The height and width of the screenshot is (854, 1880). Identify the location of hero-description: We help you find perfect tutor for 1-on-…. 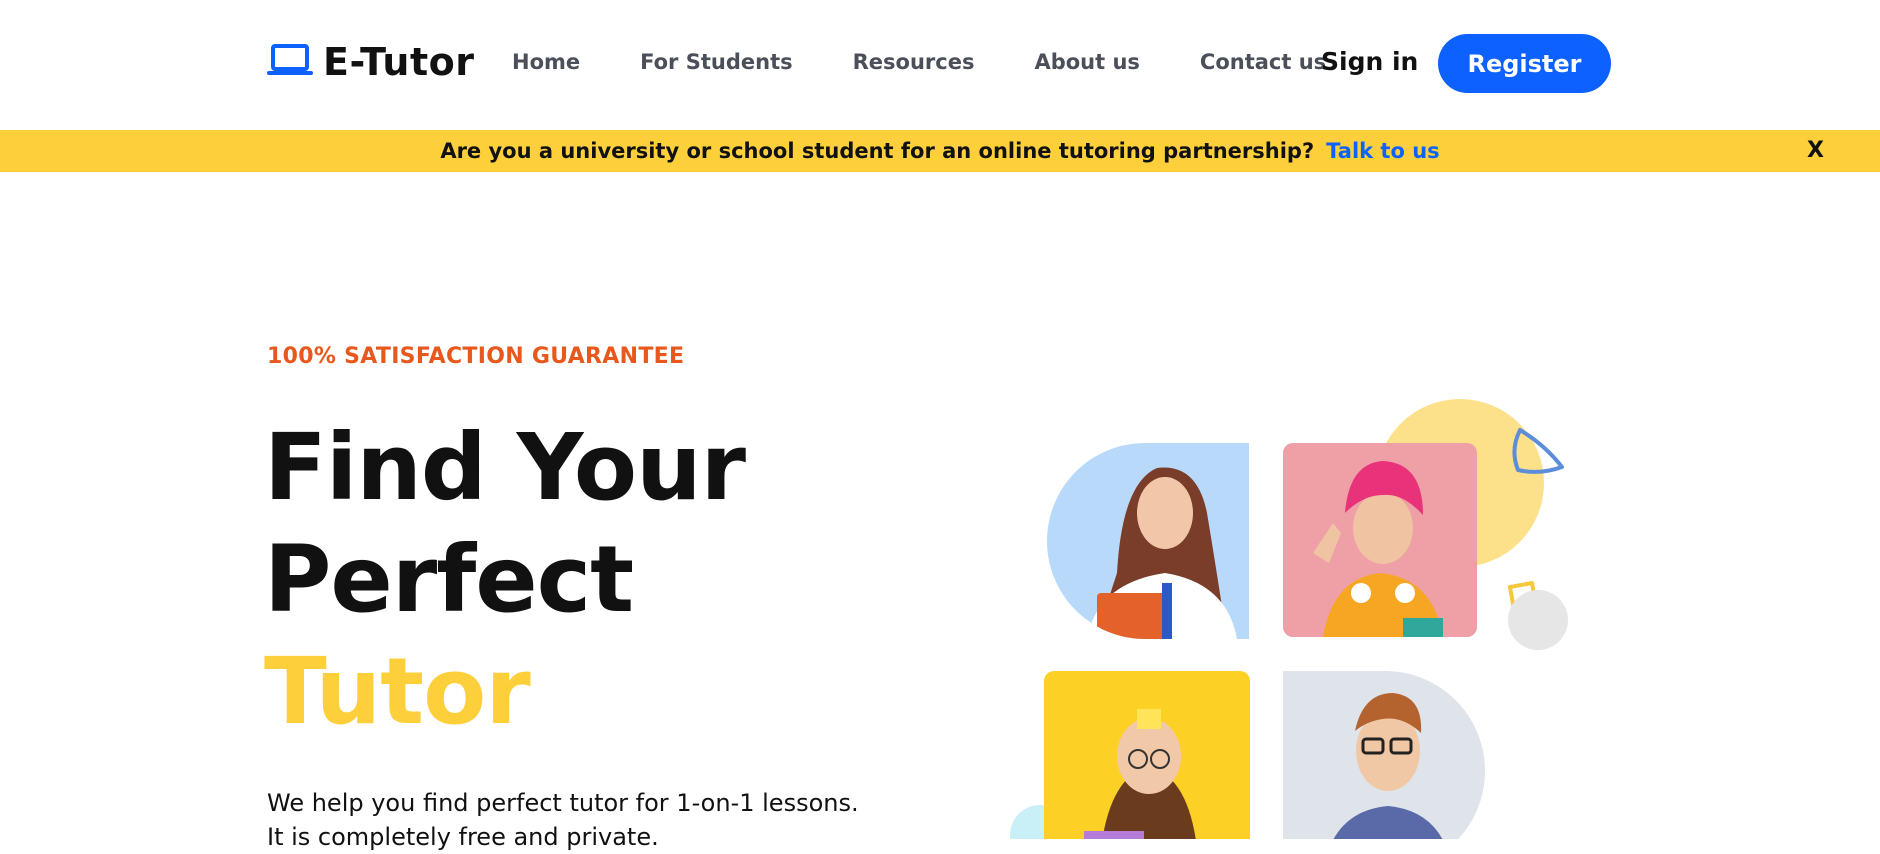
(577, 820).